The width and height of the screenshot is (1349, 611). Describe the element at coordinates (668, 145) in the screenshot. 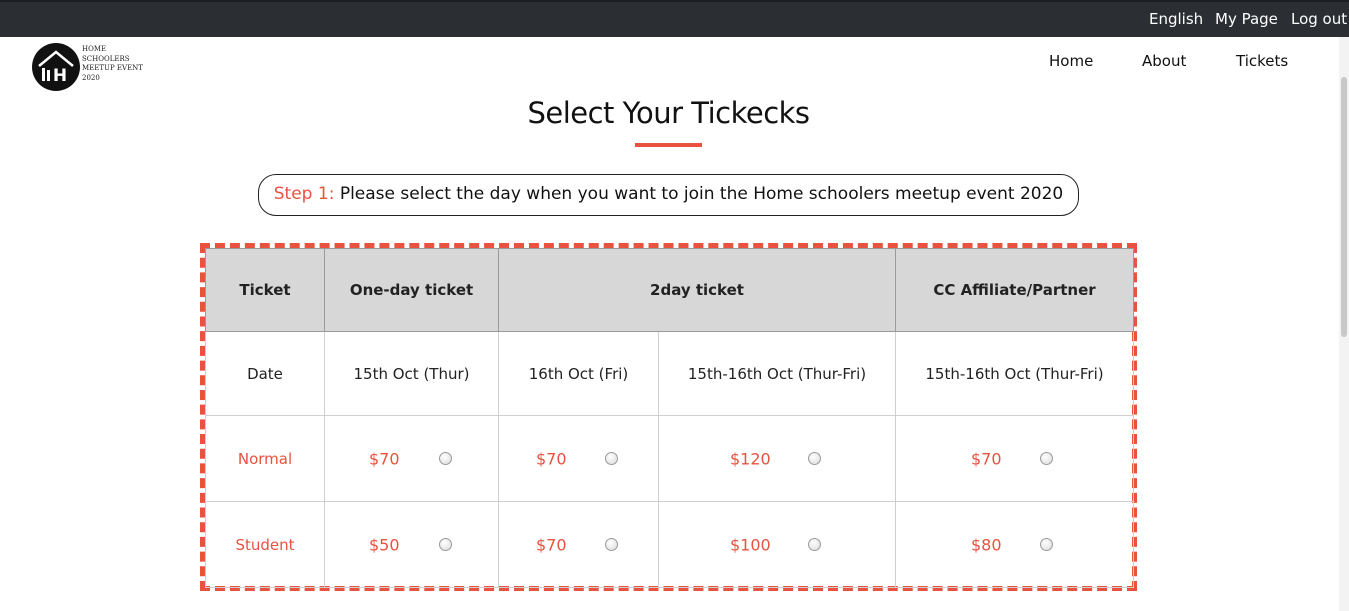

I see `title-underline` at that location.